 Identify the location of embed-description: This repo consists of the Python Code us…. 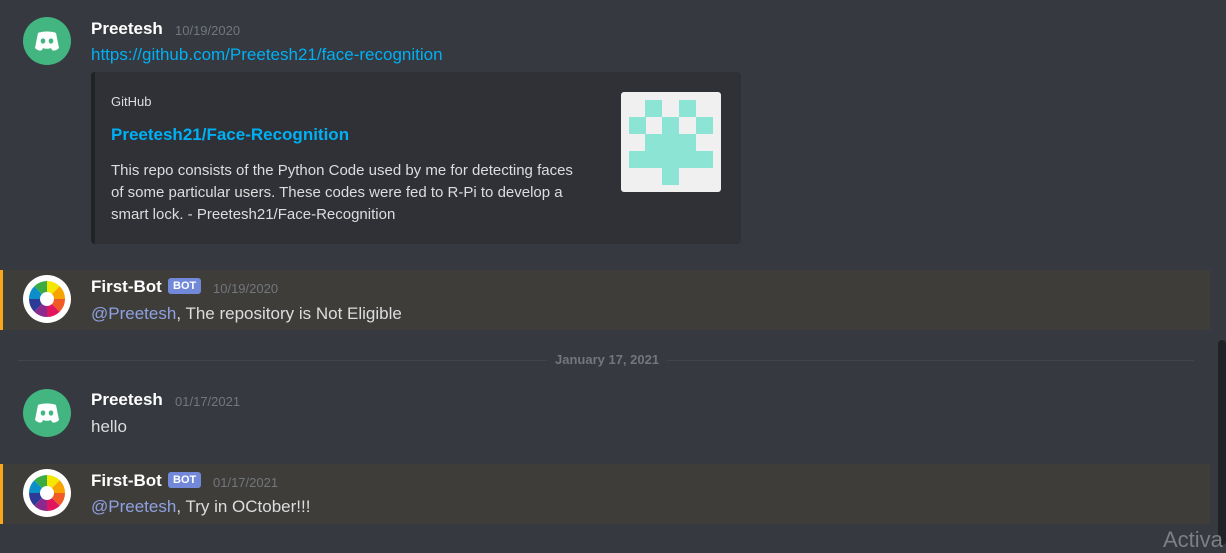
(342, 192).